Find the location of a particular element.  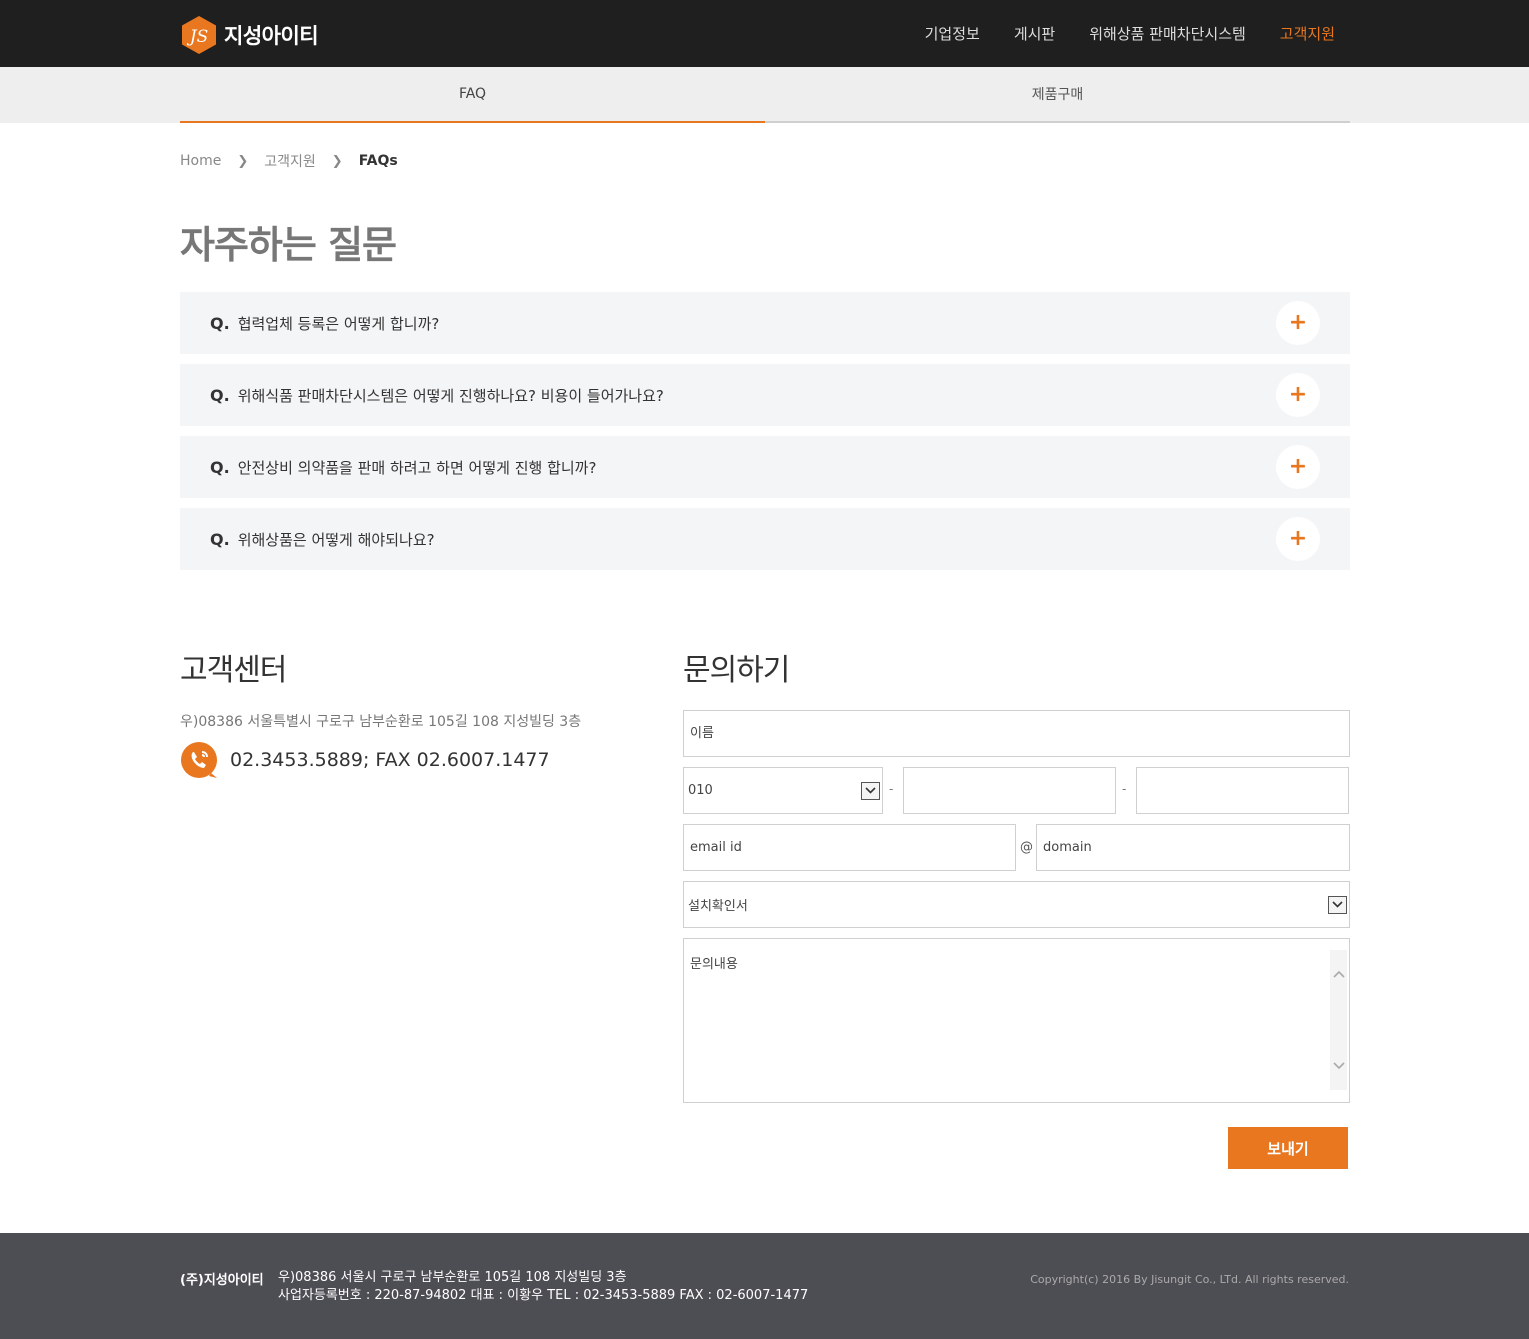

phone-icon is located at coordinates (199, 760).